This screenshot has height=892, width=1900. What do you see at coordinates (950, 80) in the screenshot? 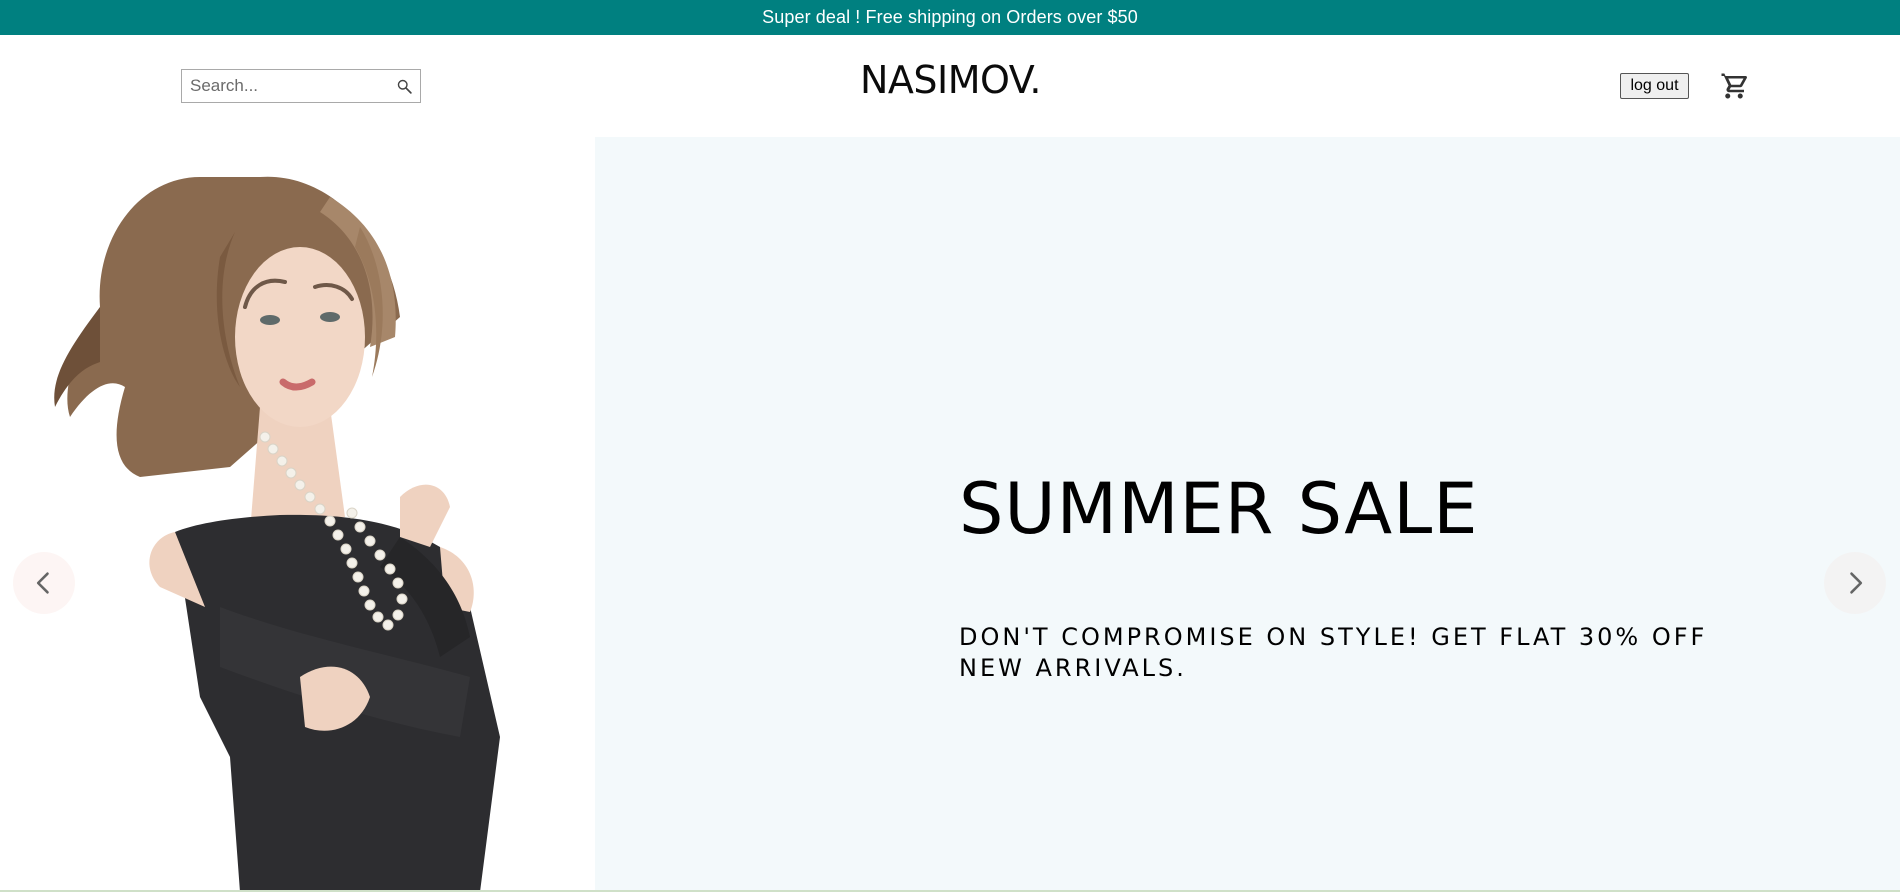
I see `brand-logo: NASIMOV.` at bounding box center [950, 80].